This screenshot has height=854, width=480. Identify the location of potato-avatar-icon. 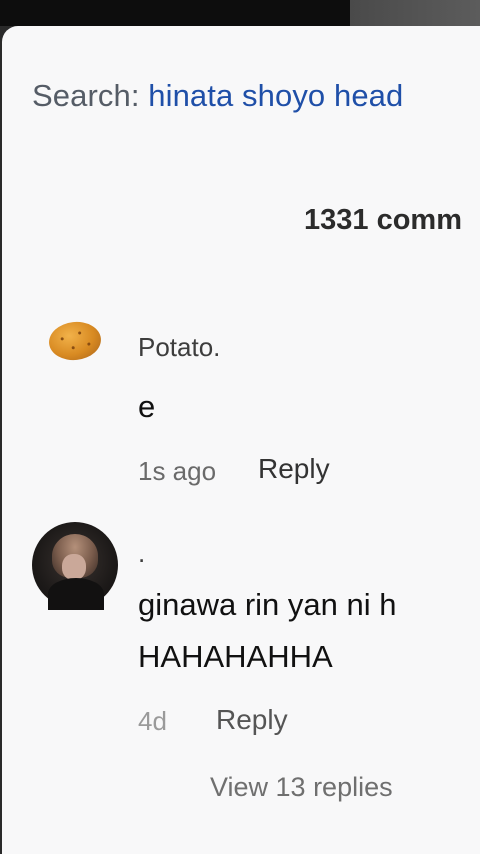
(75, 341).